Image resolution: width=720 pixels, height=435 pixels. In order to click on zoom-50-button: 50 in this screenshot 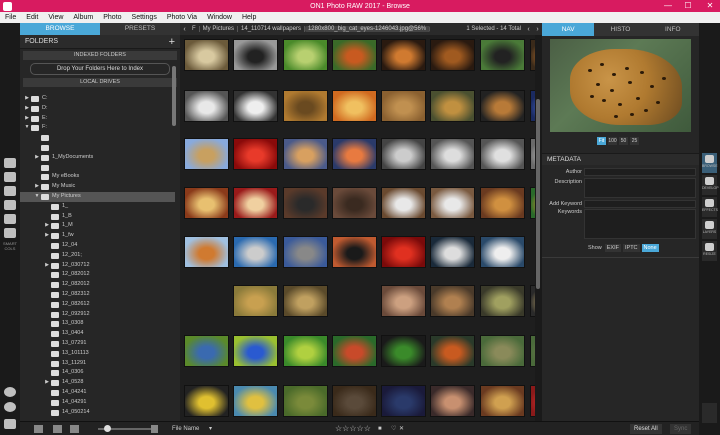, I will do `click(623, 141)`.